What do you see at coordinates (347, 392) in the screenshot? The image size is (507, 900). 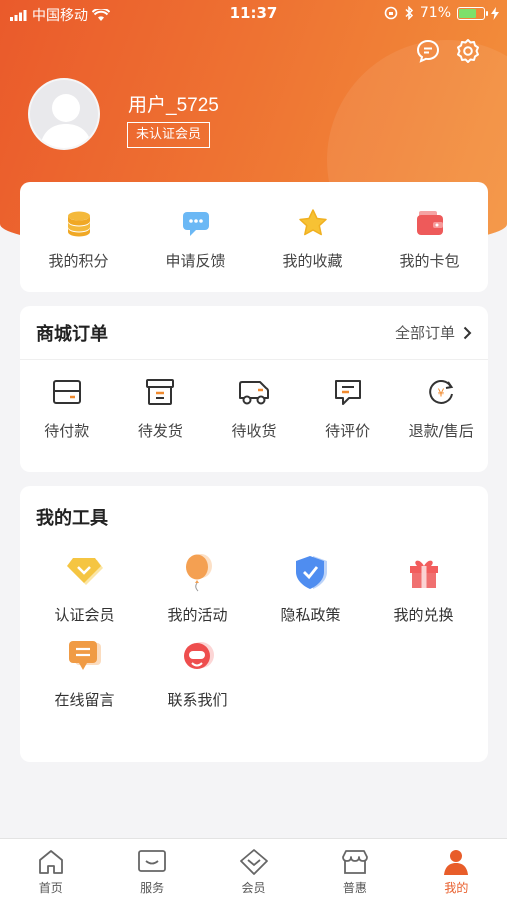 I see `comment-icon` at bounding box center [347, 392].